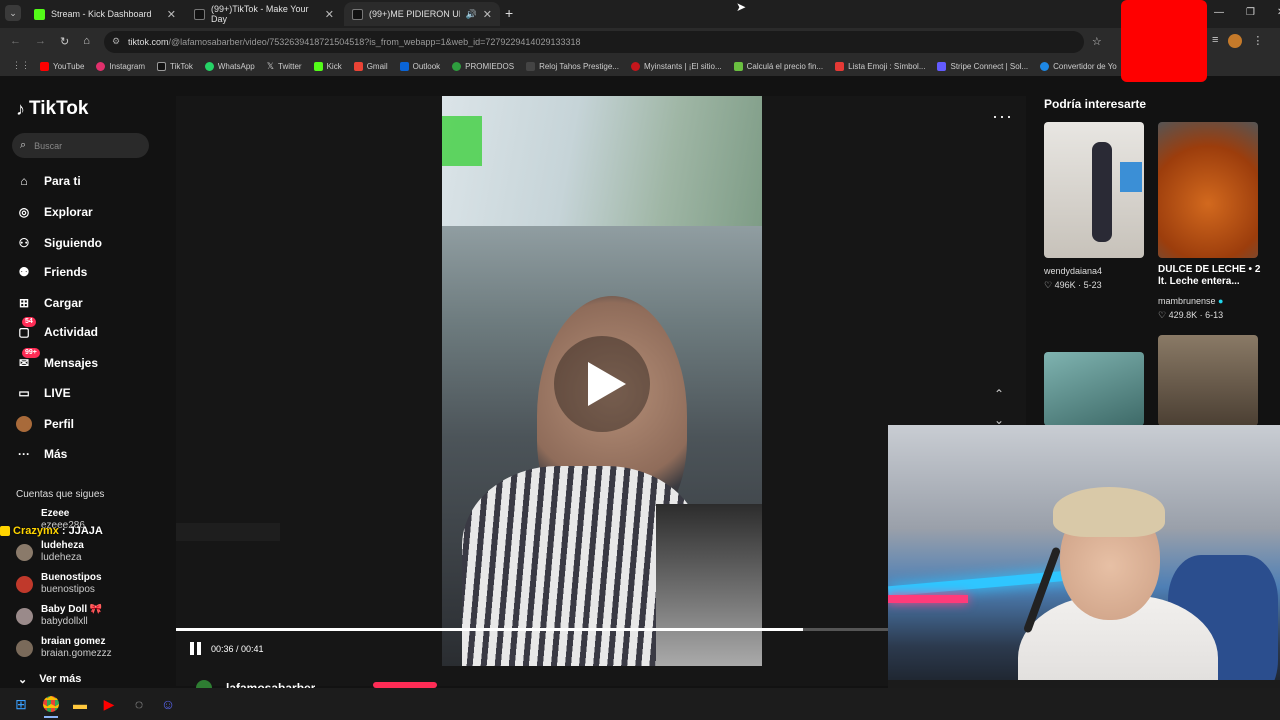 Image resolution: width=1280 pixels, height=720 pixels. Describe the element at coordinates (80, 704) in the screenshot. I see `file-explorer-icon: ▬` at that location.